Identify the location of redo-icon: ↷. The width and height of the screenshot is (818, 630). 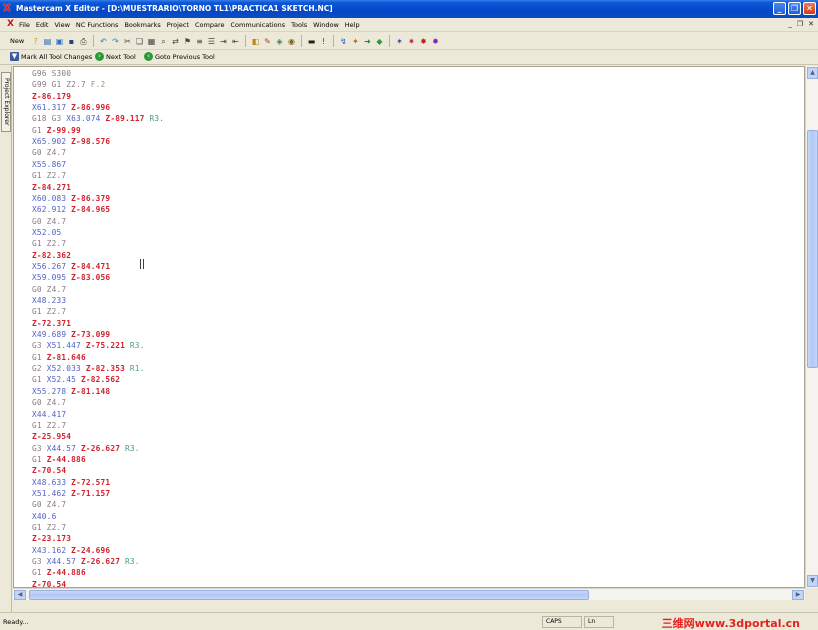
(115, 41).